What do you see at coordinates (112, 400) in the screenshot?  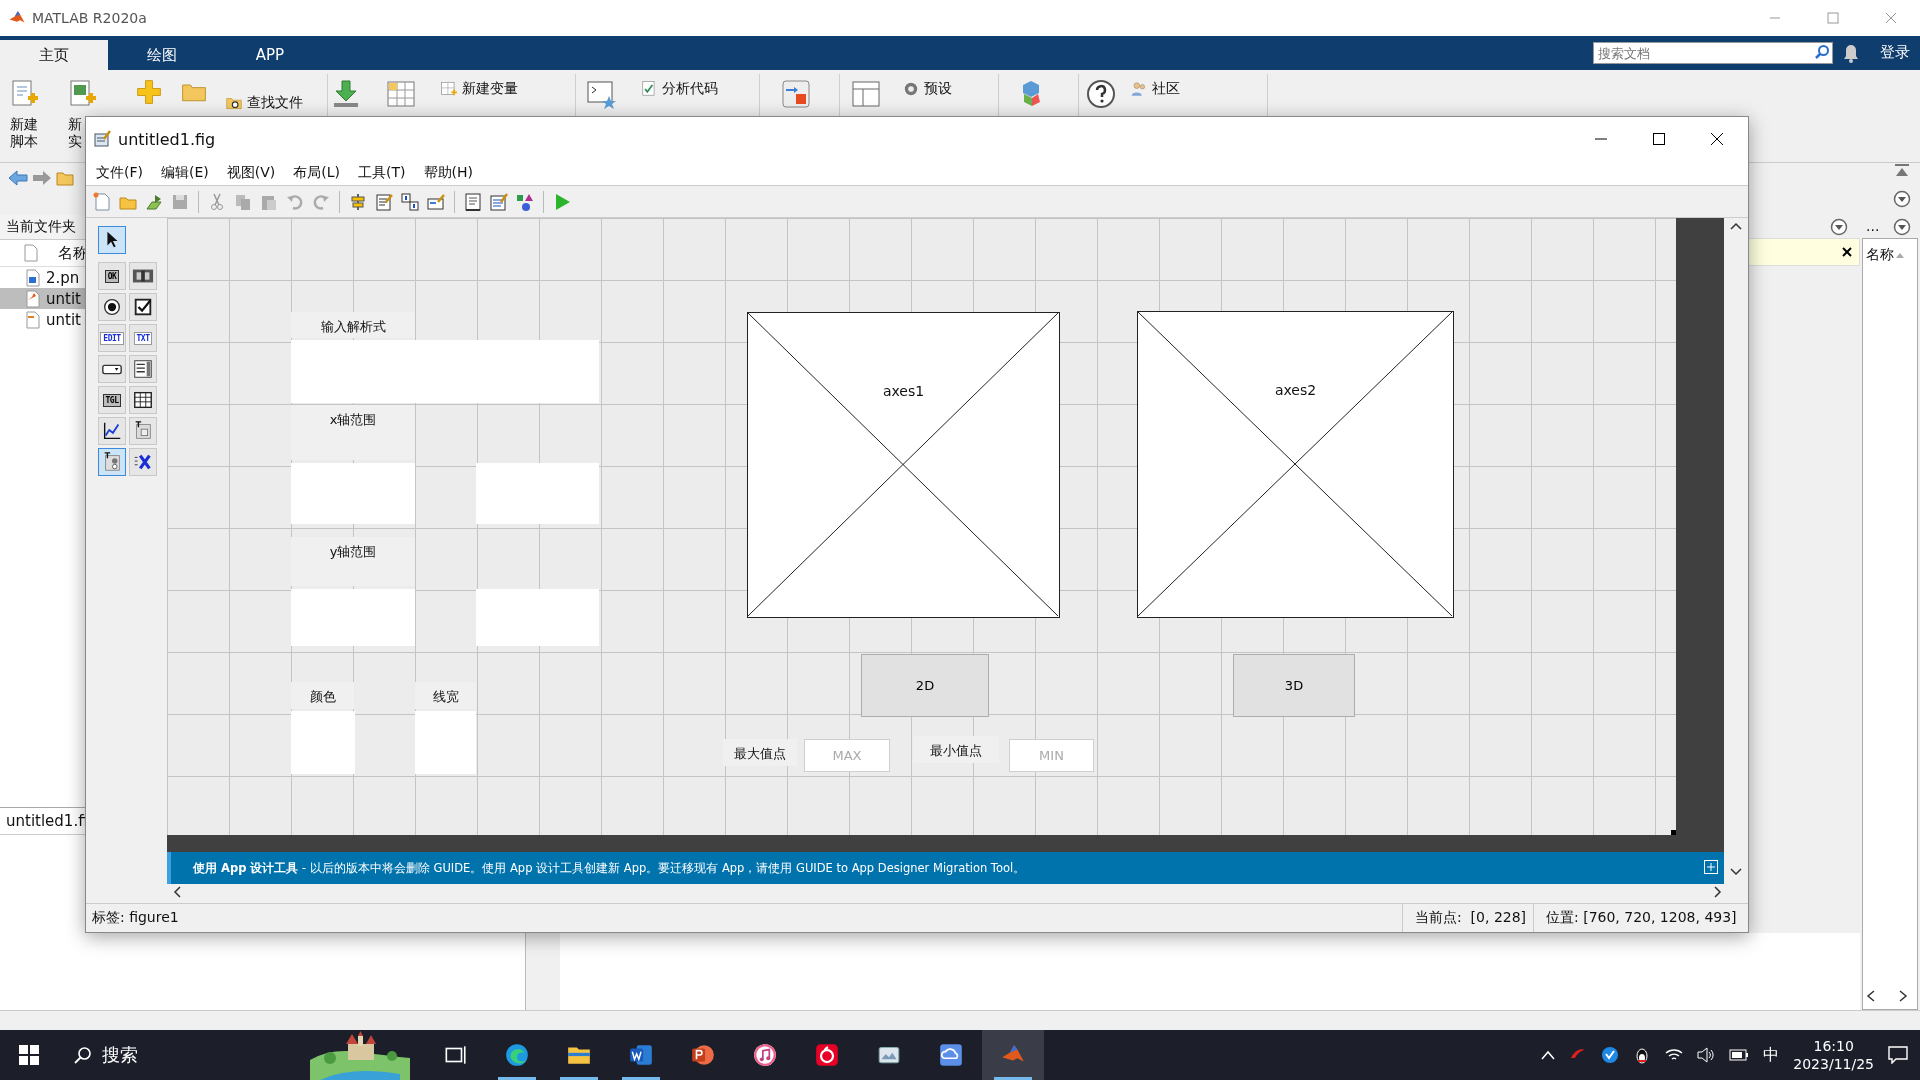 I see `palette-tool: TGL` at bounding box center [112, 400].